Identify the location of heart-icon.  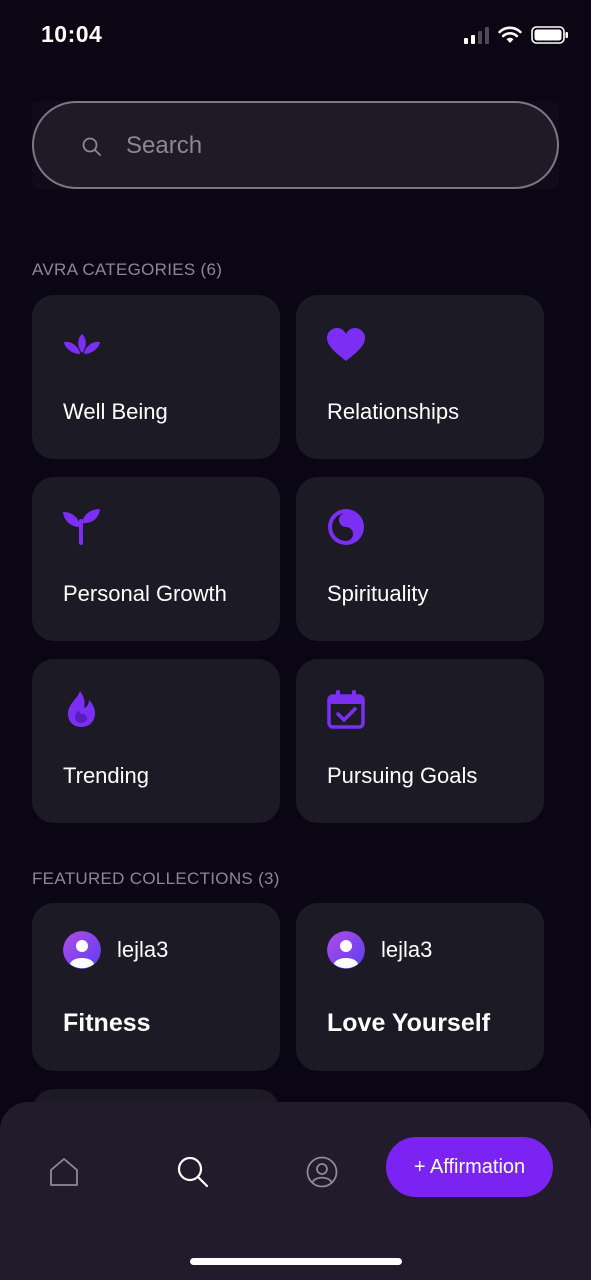
(346, 344).